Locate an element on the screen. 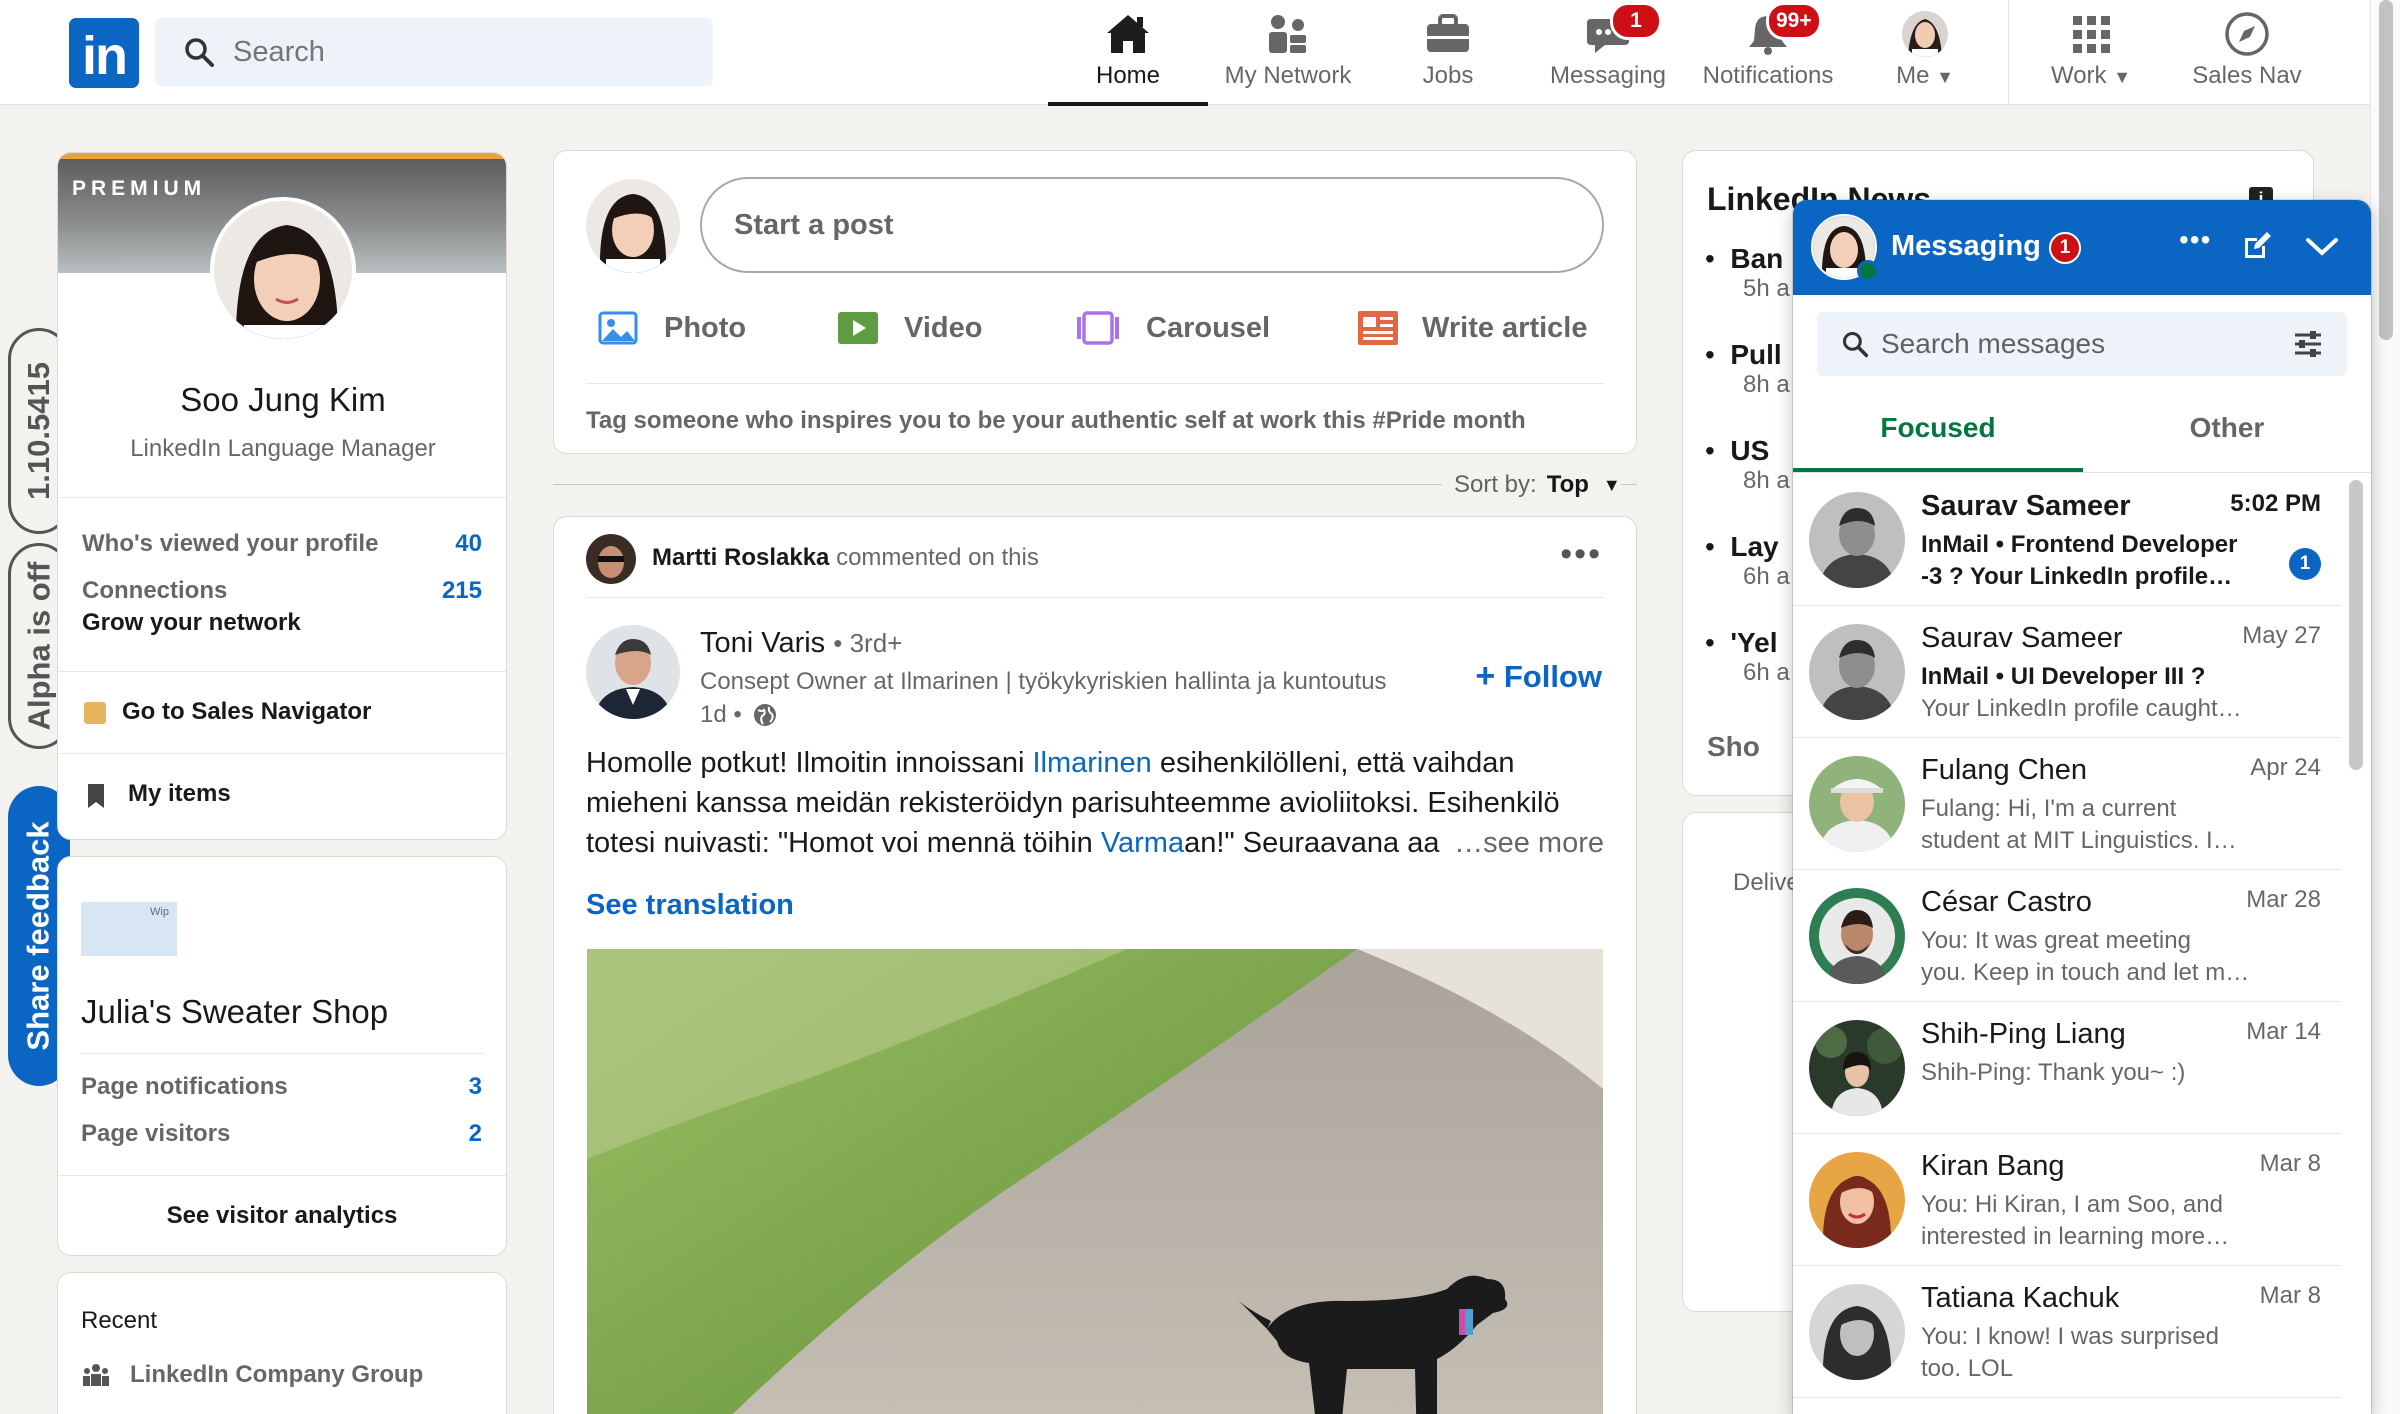  search-messages-input: Search messages is located at coordinates (1993, 344).